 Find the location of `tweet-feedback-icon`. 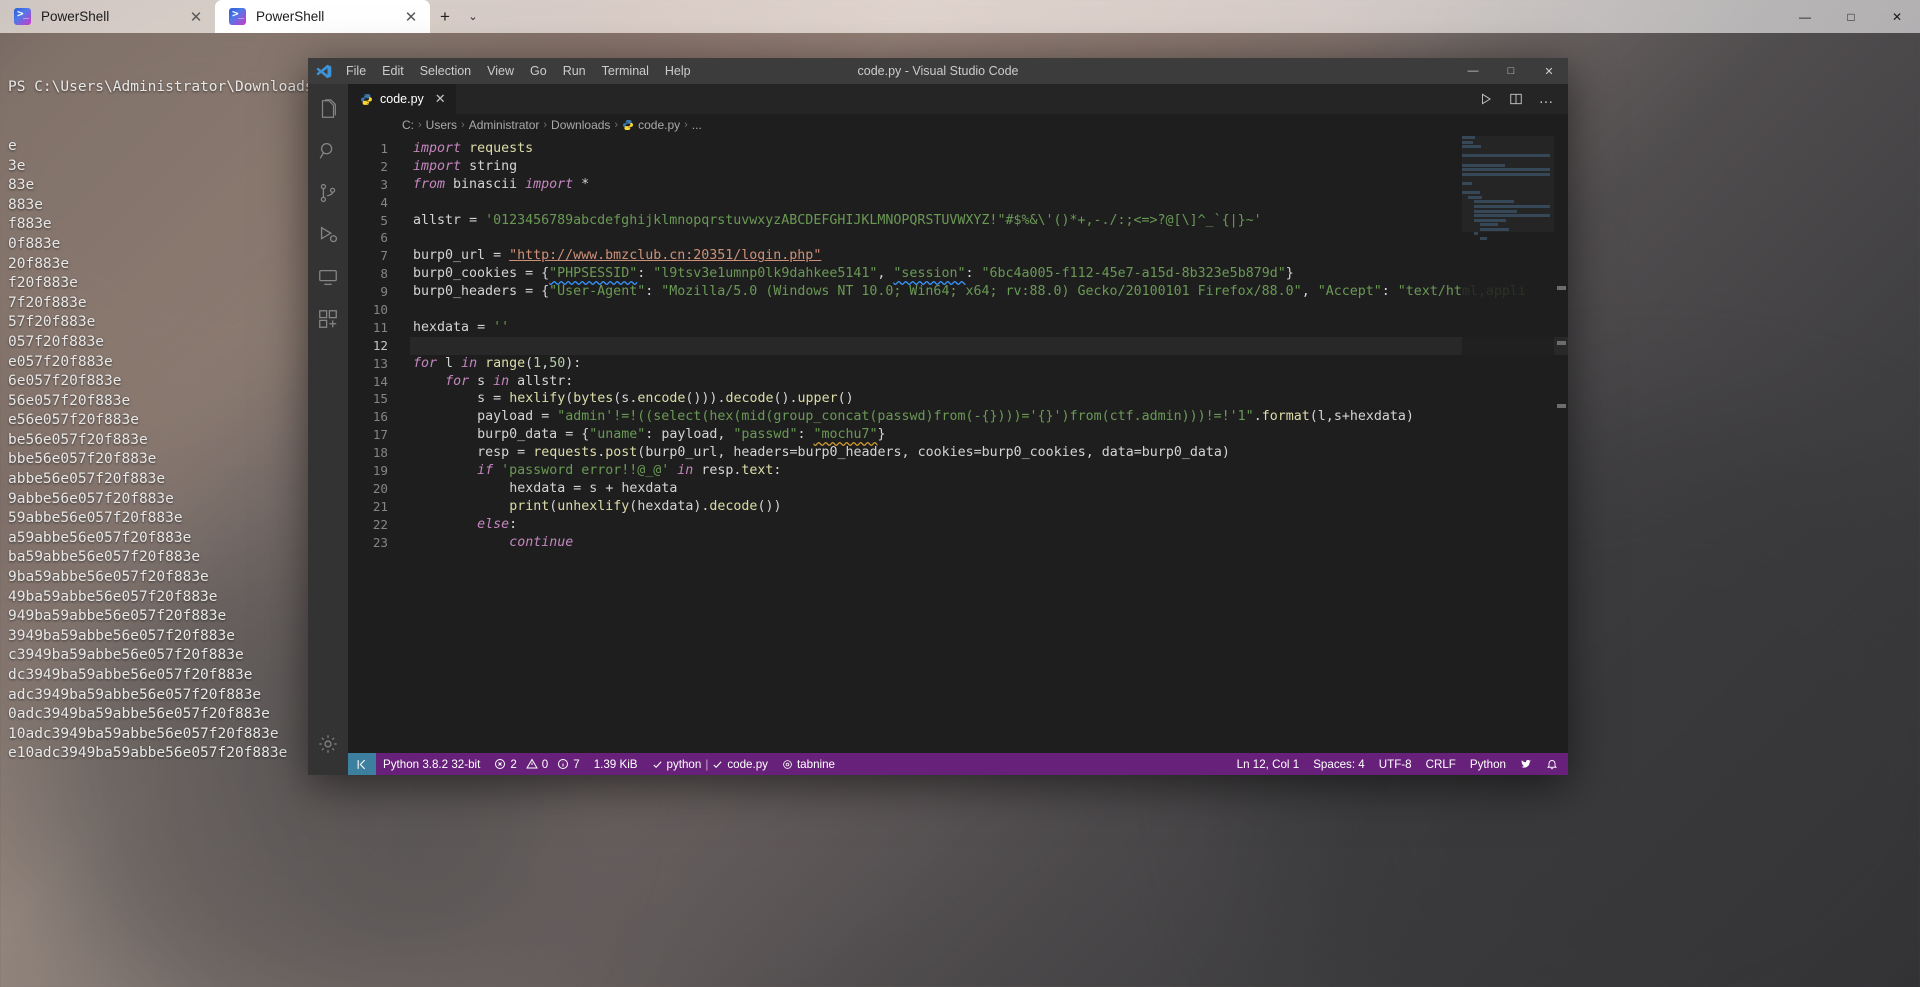

tweet-feedback-icon is located at coordinates (1526, 764).